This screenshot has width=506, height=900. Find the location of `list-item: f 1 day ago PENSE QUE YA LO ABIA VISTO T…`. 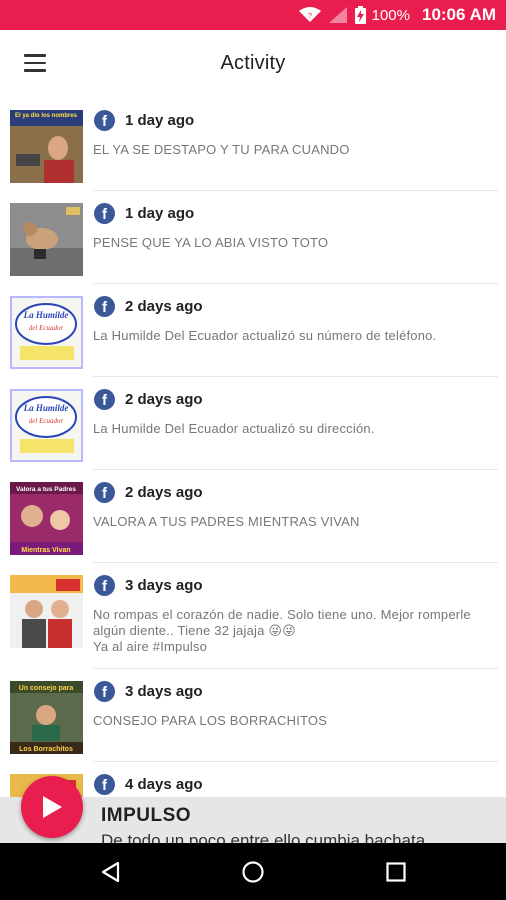

list-item: f 1 day ago PENSE QUE YA LO ABIA VISTO T… is located at coordinates (253, 237).